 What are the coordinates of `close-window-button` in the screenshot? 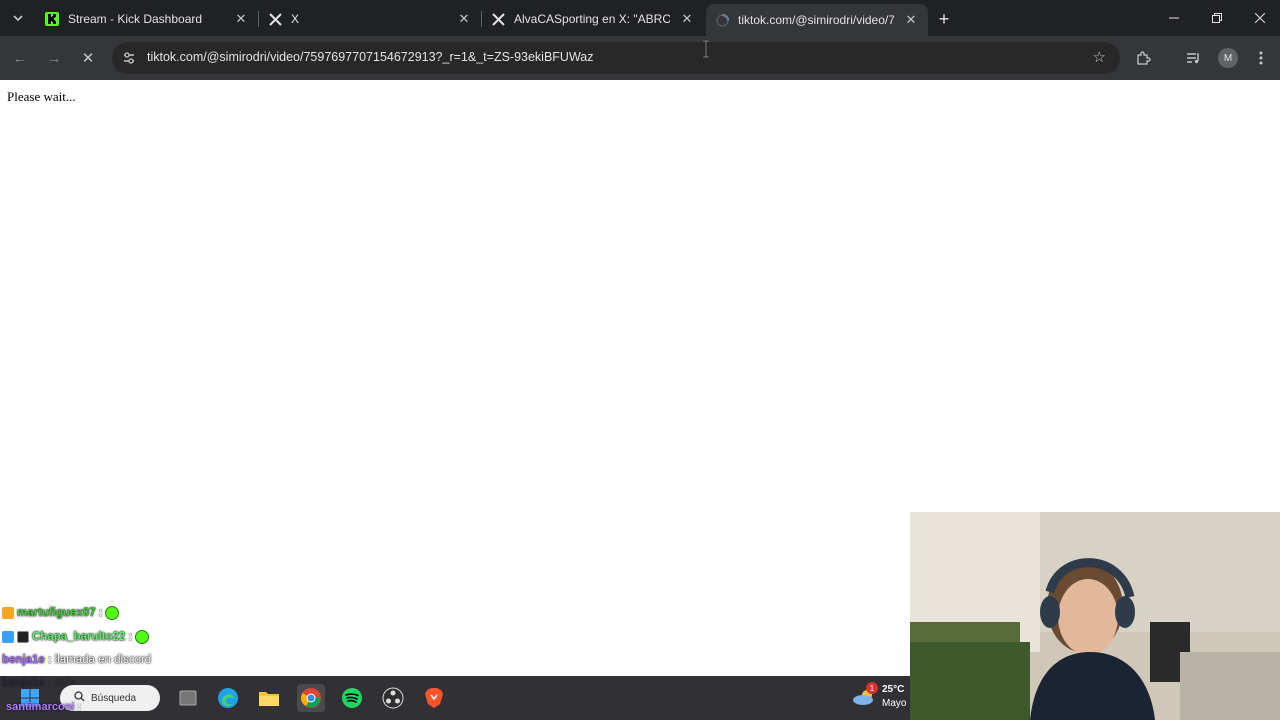 It's located at (1259, 18).